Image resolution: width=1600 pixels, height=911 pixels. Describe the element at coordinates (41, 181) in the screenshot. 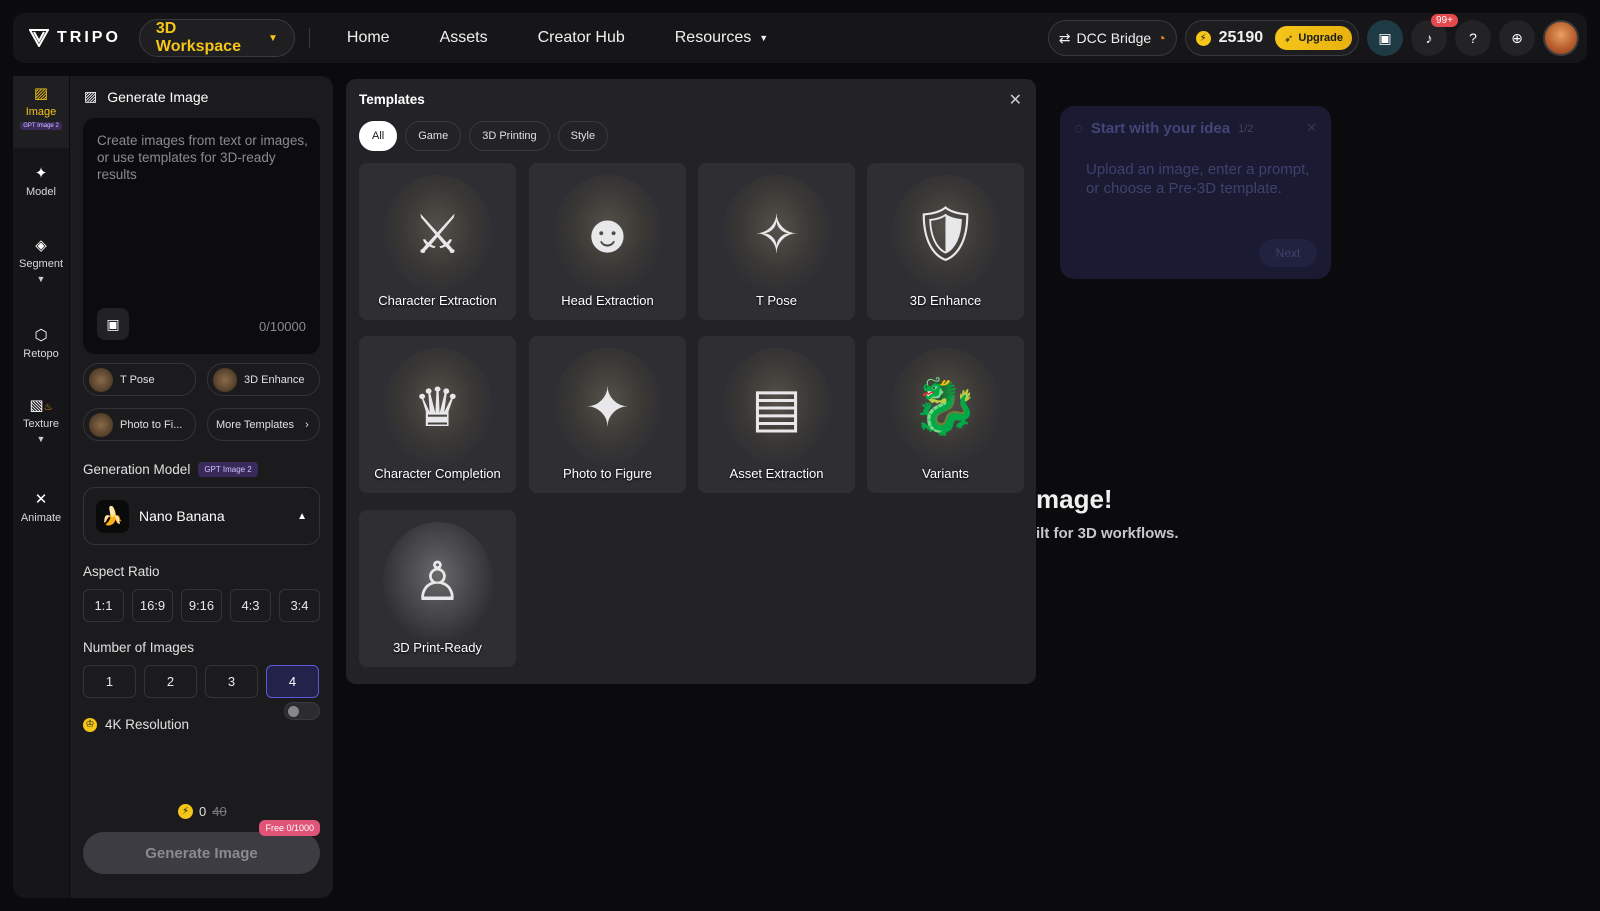

I see `rail-item-model: ✦ Model` at that location.